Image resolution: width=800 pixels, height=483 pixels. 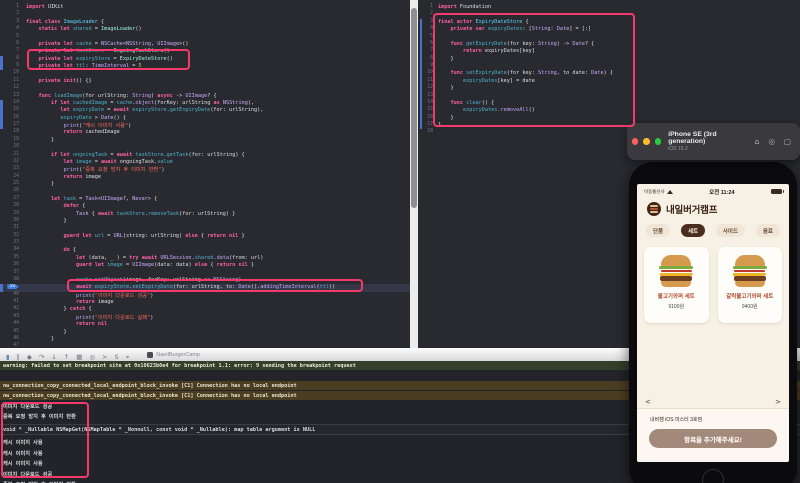 What do you see at coordinates (79, 357) in the screenshot?
I see `view-hierarchy-icon: ▦` at bounding box center [79, 357].